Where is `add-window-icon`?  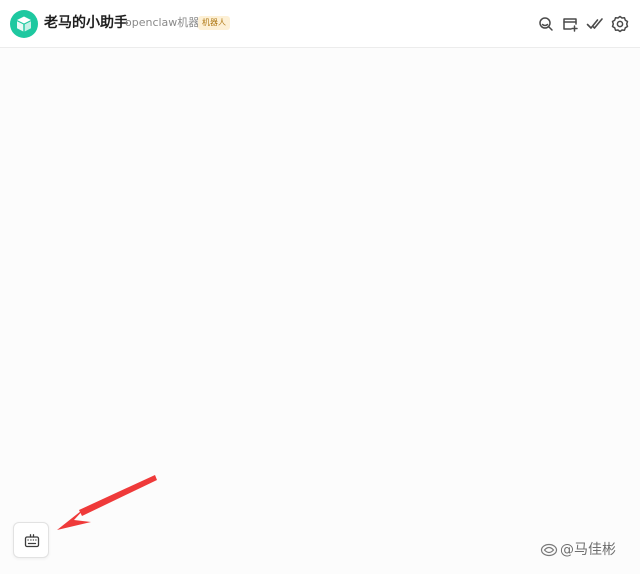
add-window-icon is located at coordinates (570, 24).